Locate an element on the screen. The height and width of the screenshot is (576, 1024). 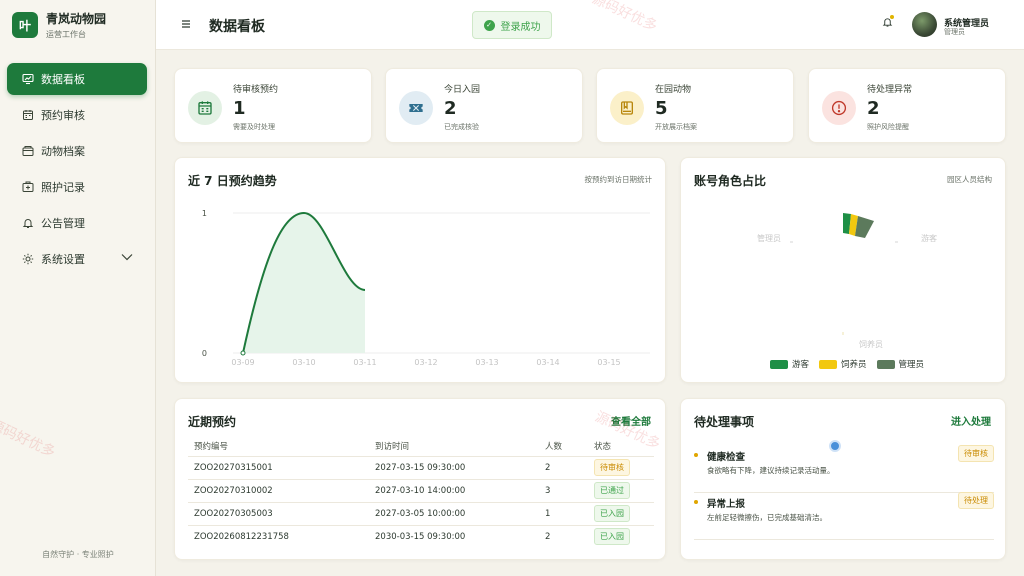
stat-label: 待处理异常 is located at coordinates (890, 90).